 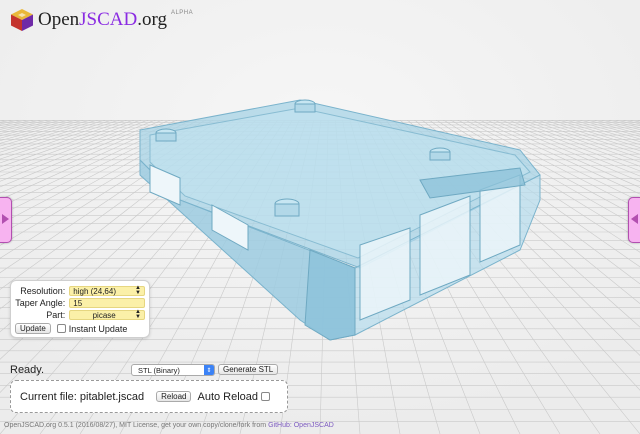 I want to click on part-label: Part:, so click(x=56, y=315).